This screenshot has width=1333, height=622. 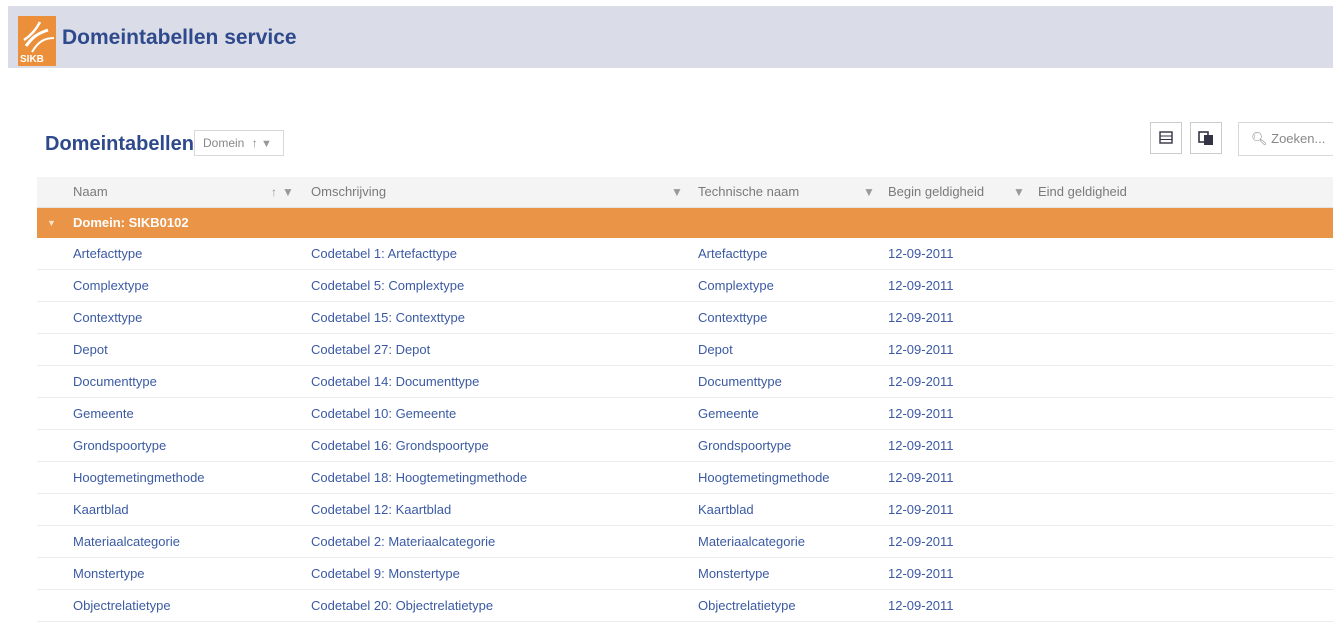 I want to click on cell-technische-naam: Materiaalcategorie, so click(x=751, y=541).